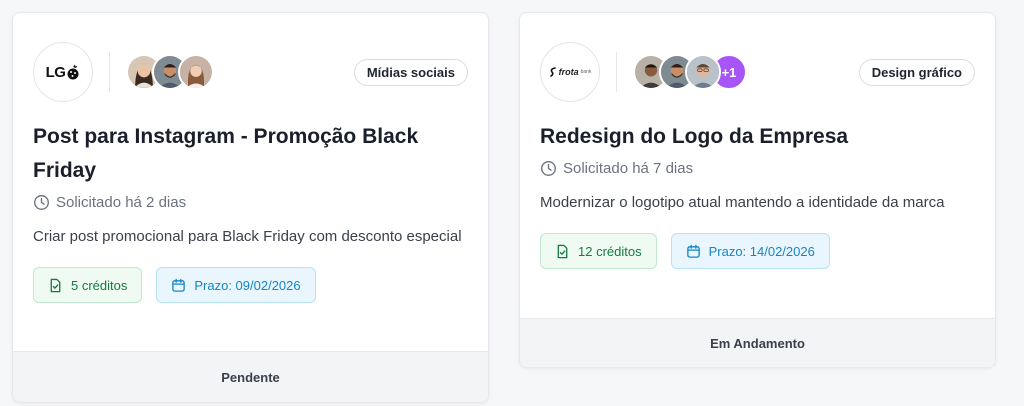 This screenshot has width=1024, height=406. Describe the element at coordinates (73, 72) in the screenshot. I see `berry-icon` at that location.